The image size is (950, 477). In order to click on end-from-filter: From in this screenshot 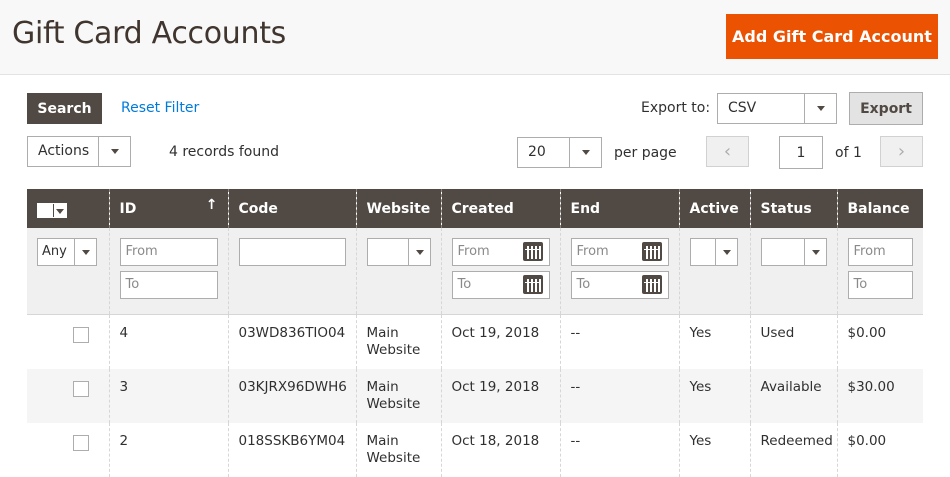, I will do `click(619, 252)`.